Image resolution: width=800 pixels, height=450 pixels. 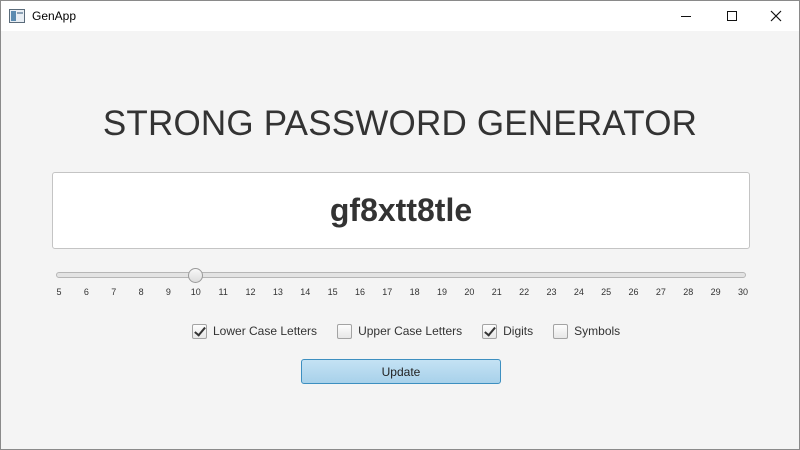 What do you see at coordinates (633, 292) in the screenshot?
I see `slider-tick-label: 26` at bounding box center [633, 292].